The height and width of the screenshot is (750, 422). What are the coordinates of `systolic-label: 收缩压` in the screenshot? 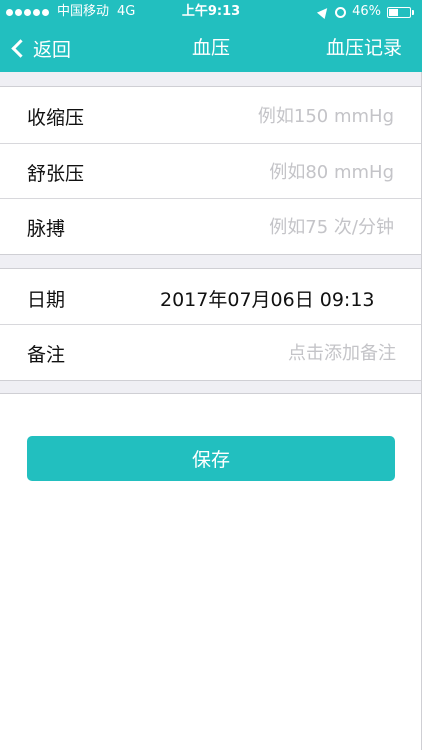 It's located at (56, 117).